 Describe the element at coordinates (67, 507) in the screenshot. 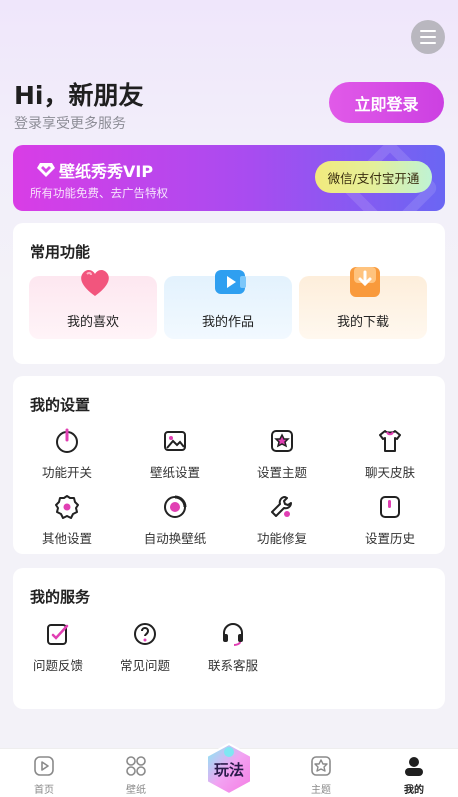

I see `gear-icon` at that location.